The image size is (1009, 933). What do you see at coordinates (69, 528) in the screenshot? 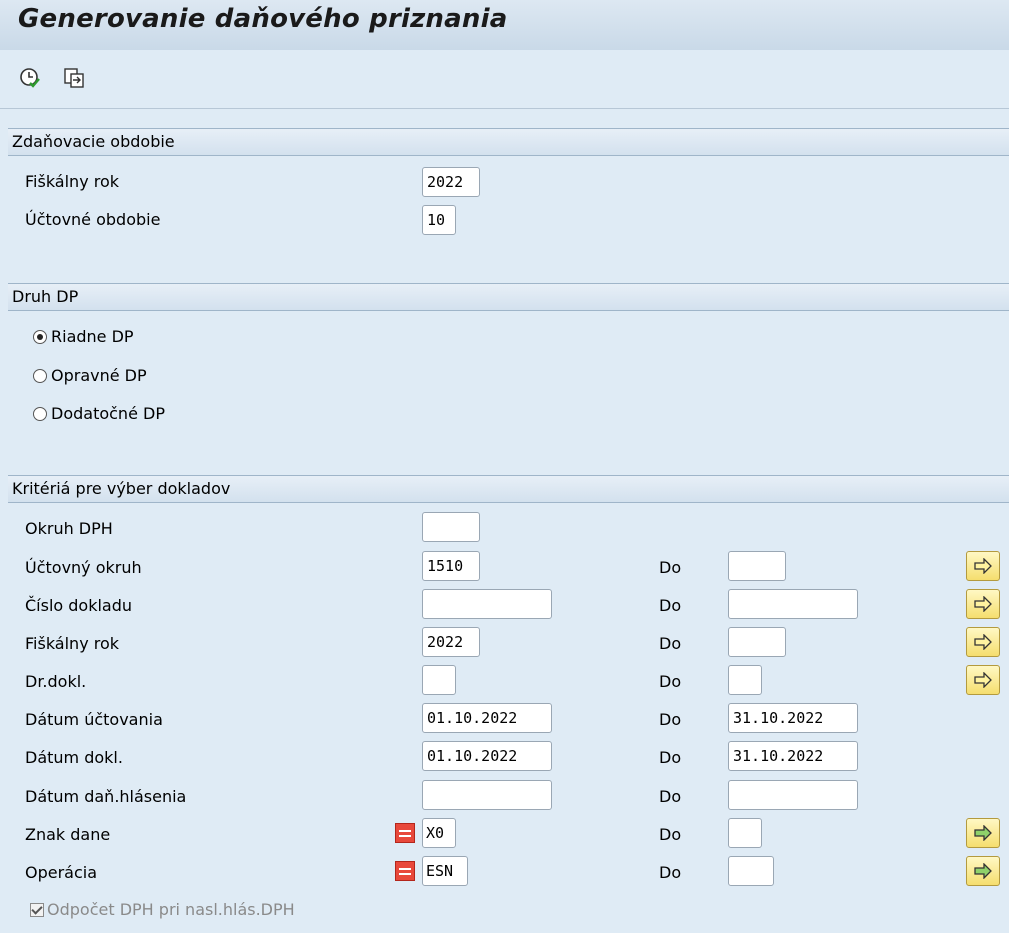
I see `criteria-label: Okruh DPH` at bounding box center [69, 528].